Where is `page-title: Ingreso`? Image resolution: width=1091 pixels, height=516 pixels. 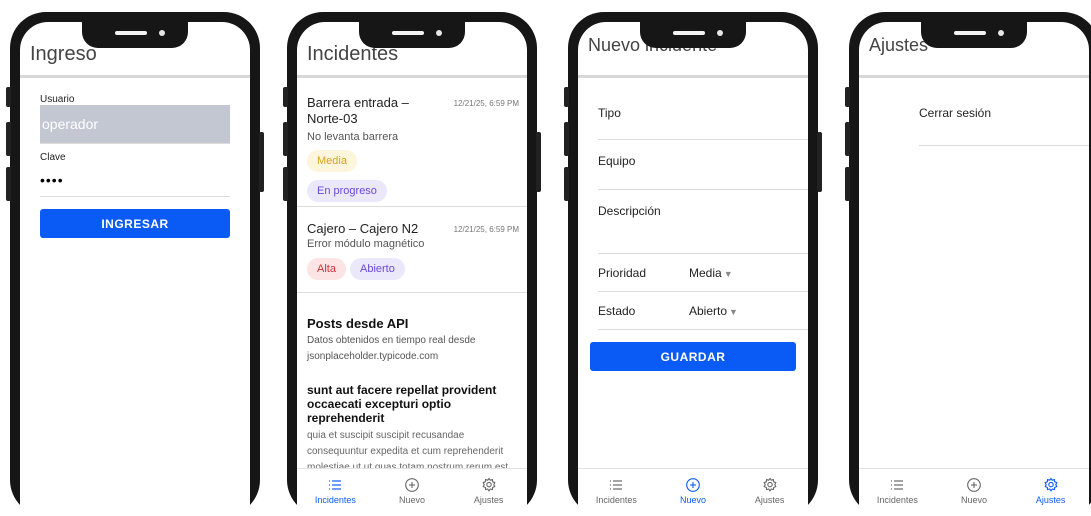 page-title: Ingreso is located at coordinates (63, 54).